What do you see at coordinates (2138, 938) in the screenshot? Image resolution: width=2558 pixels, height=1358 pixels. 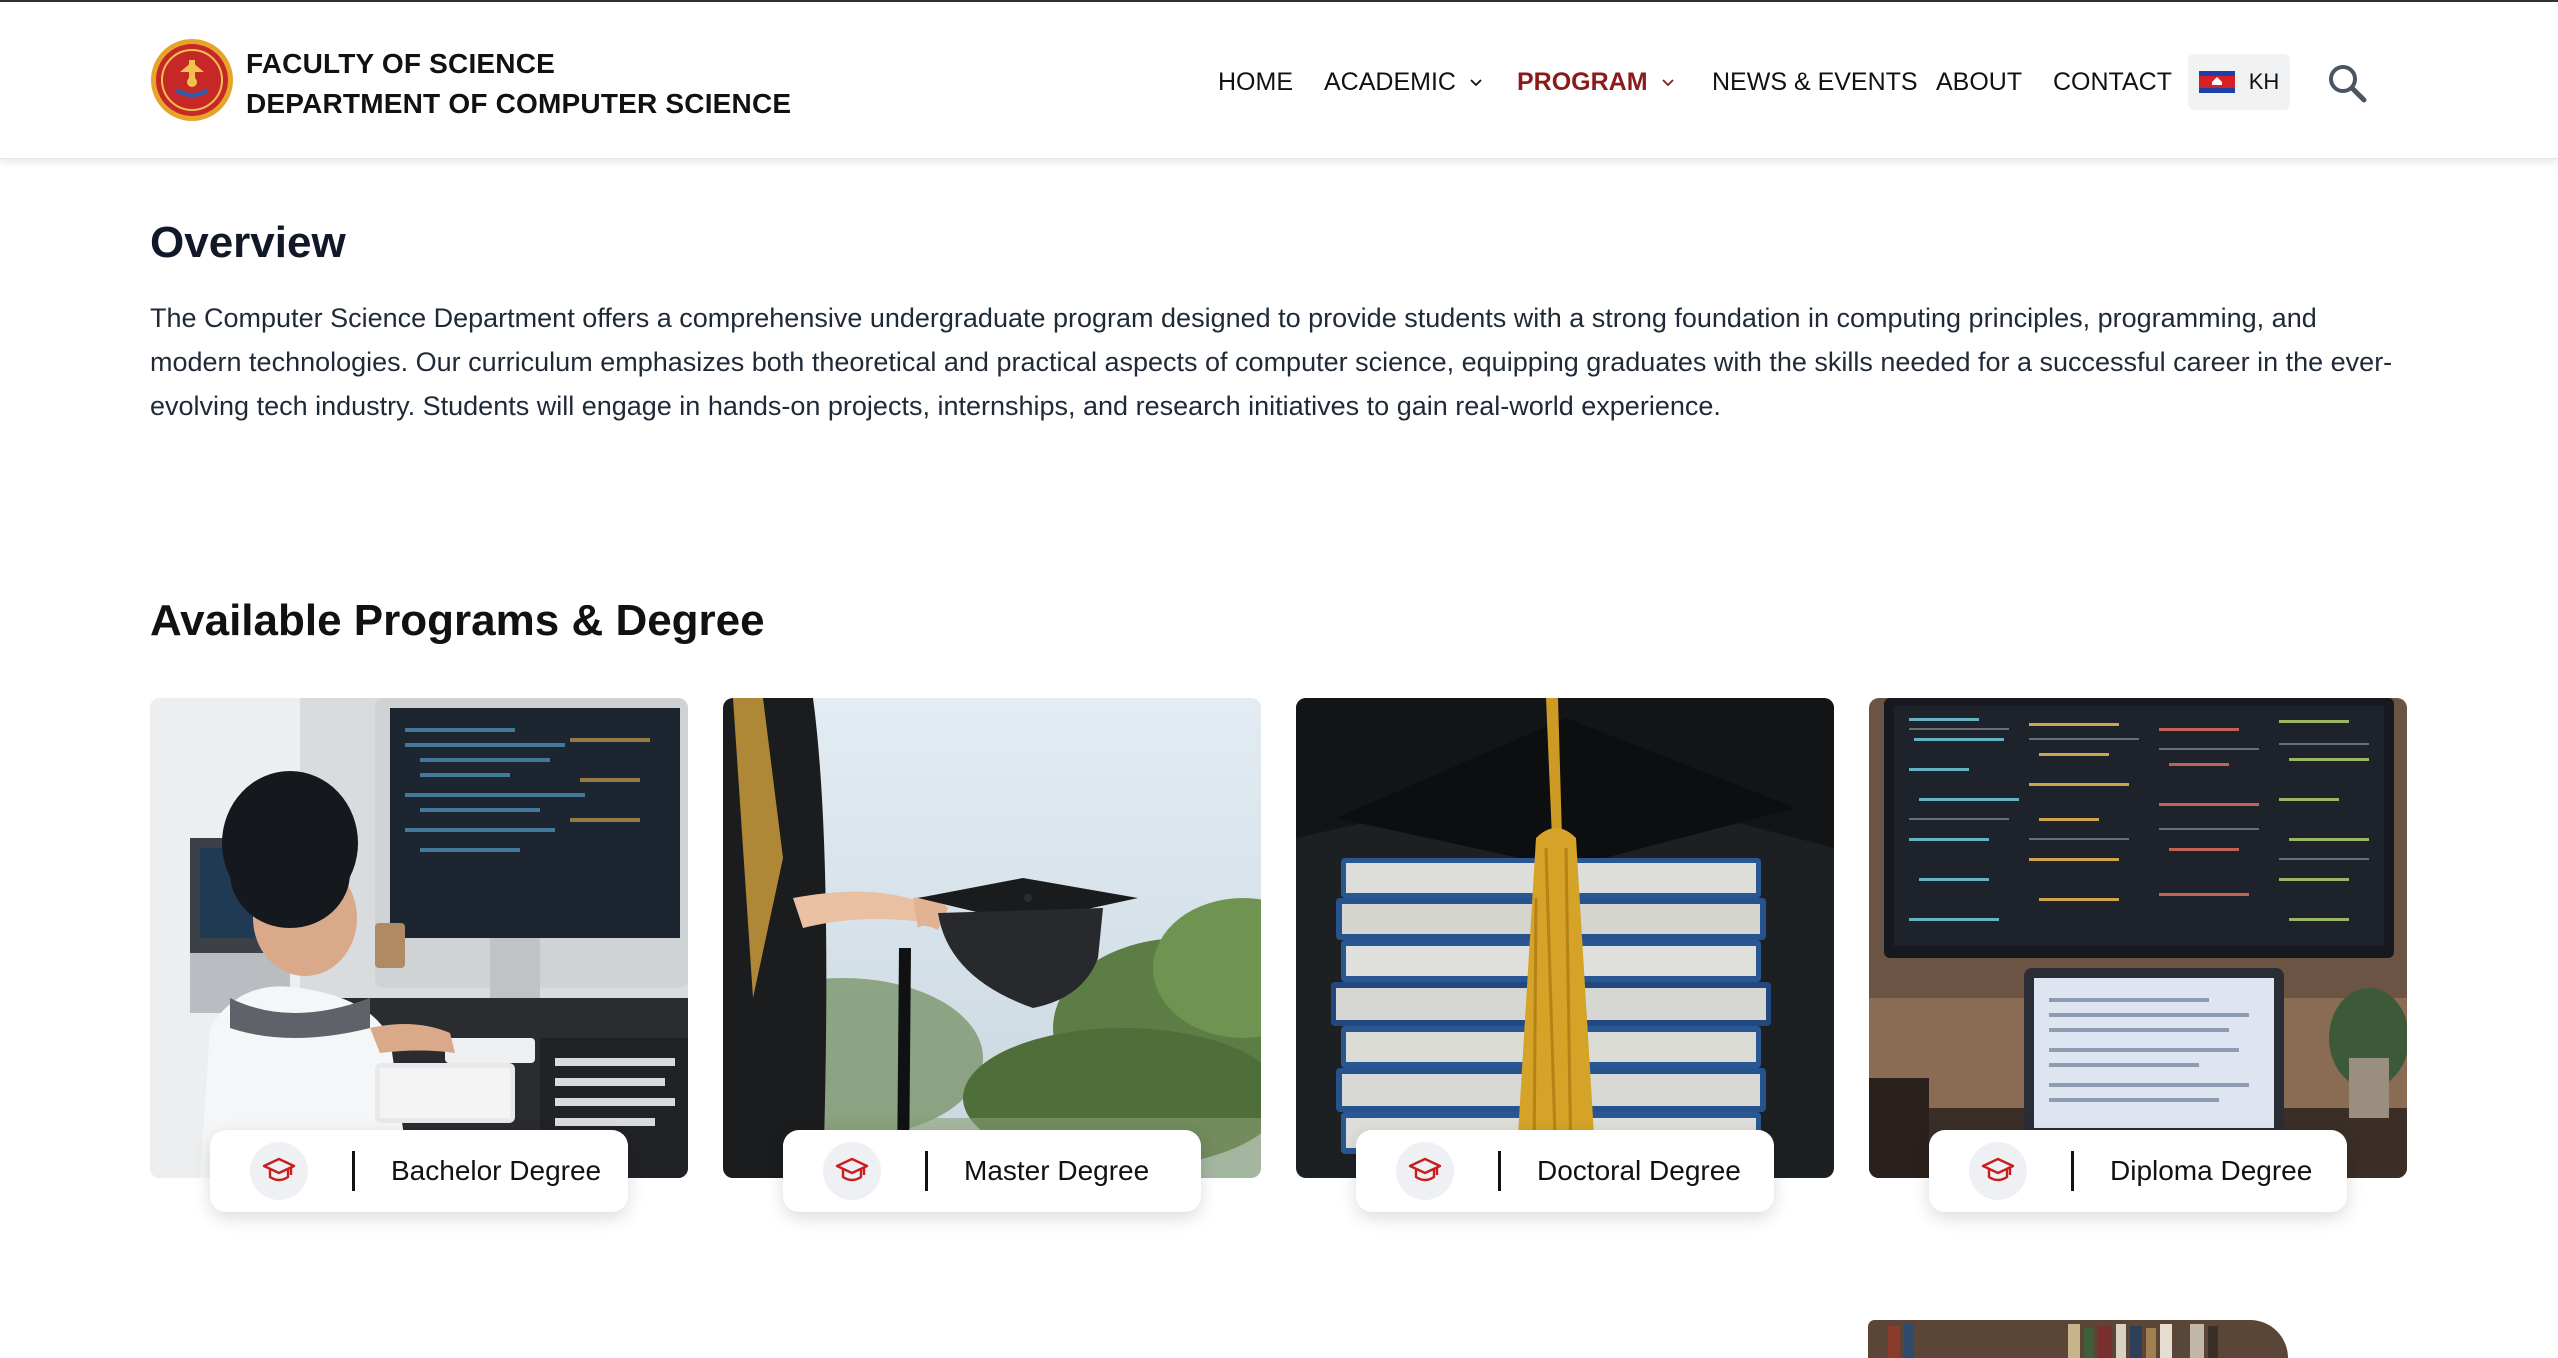 I see `program-image-diploma` at bounding box center [2138, 938].